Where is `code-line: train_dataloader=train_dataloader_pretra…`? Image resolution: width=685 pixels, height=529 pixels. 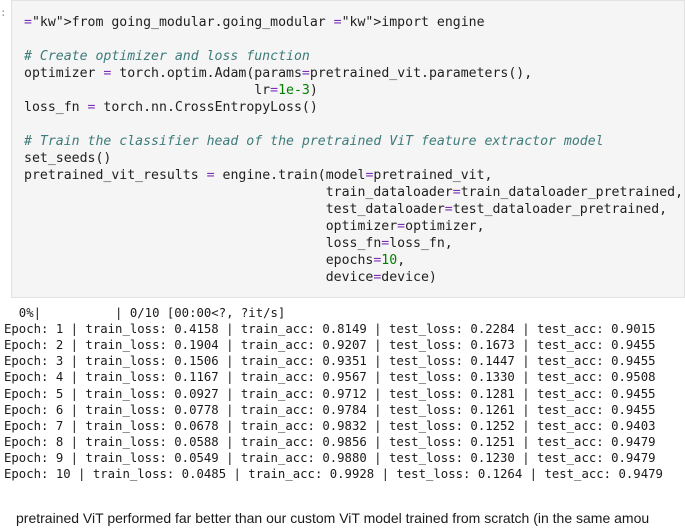
code-line: train_dataloader=train_dataloader_pretra… is located at coordinates (354, 192).